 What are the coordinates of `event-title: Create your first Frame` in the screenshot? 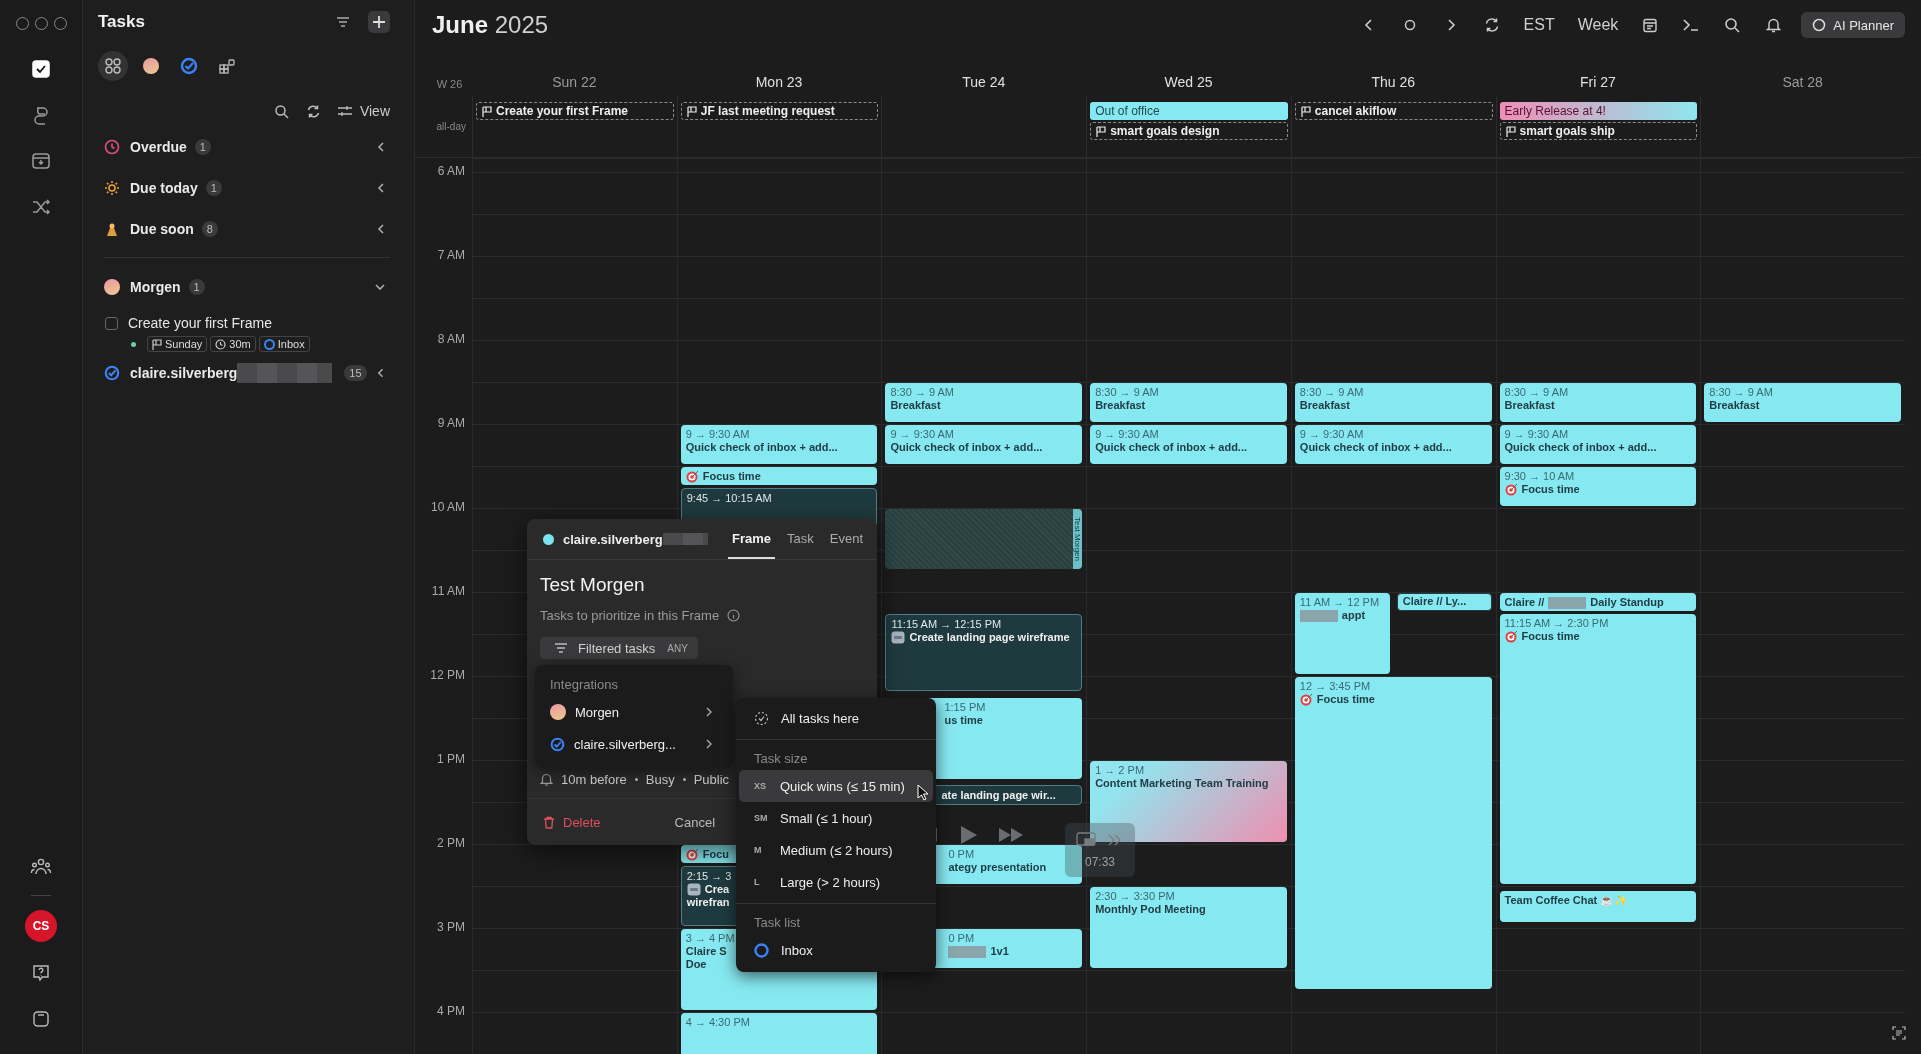 It's located at (562, 111).